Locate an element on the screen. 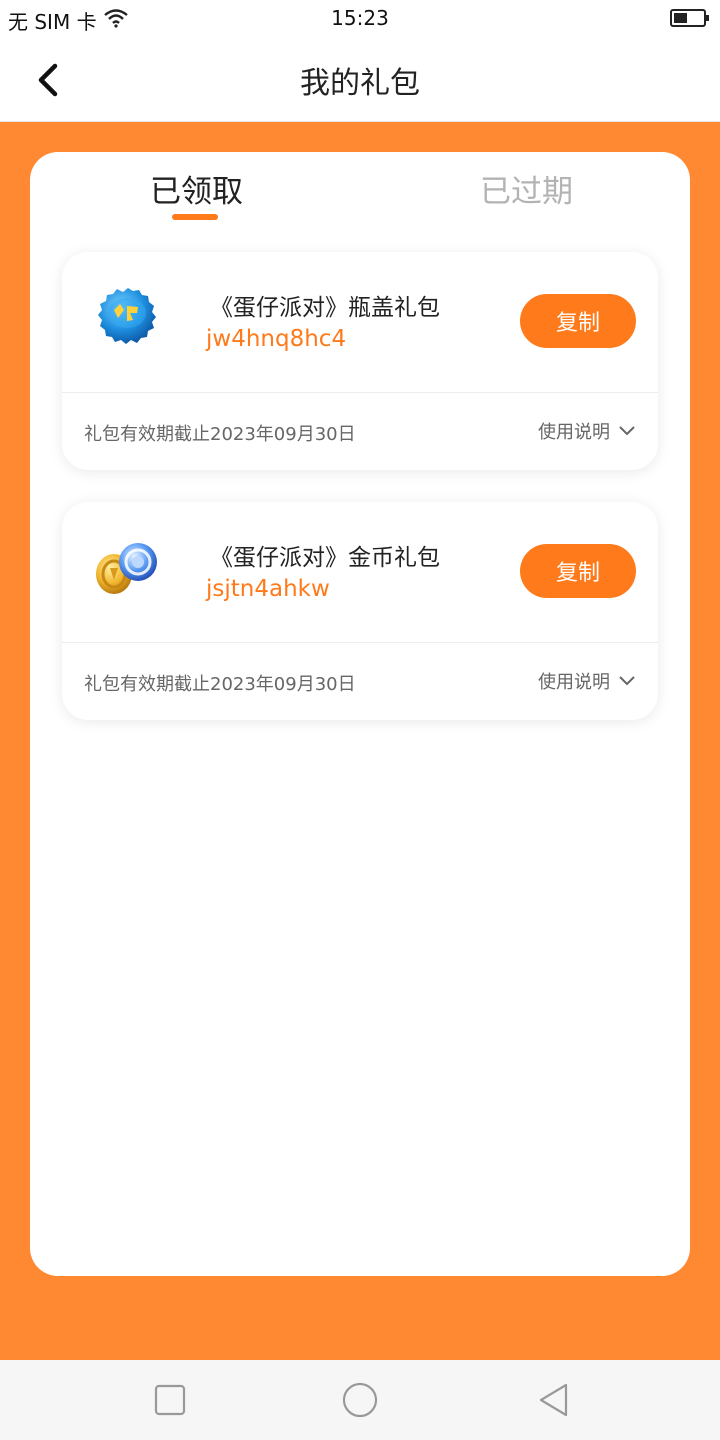  tab-claimed: 已领取 is located at coordinates (196, 188).